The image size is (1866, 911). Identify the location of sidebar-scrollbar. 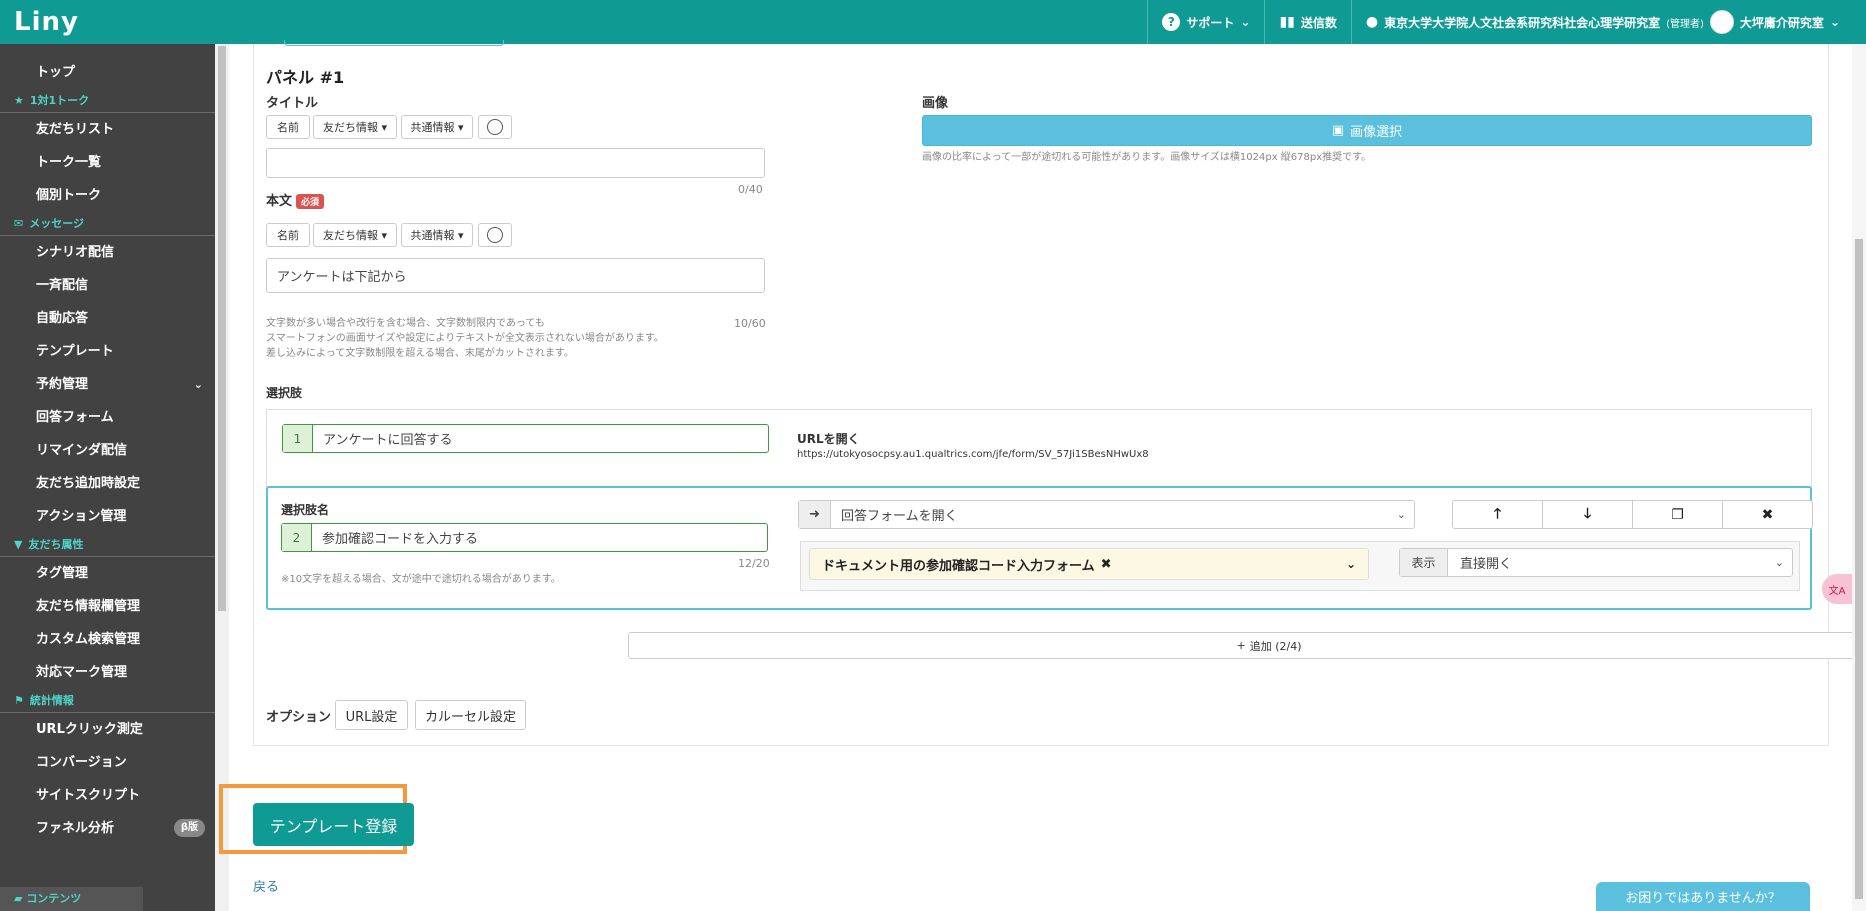
(222, 477).